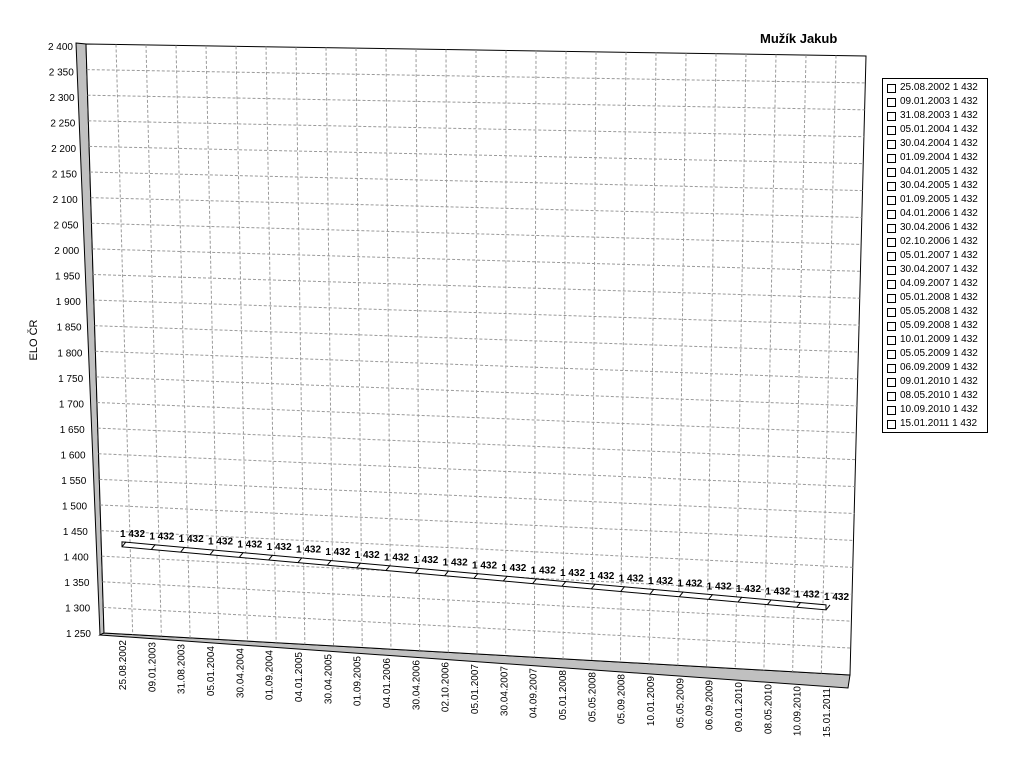 The image size is (1024, 768). I want to click on x-tick-label: 05.09.2008, so click(622, 699).